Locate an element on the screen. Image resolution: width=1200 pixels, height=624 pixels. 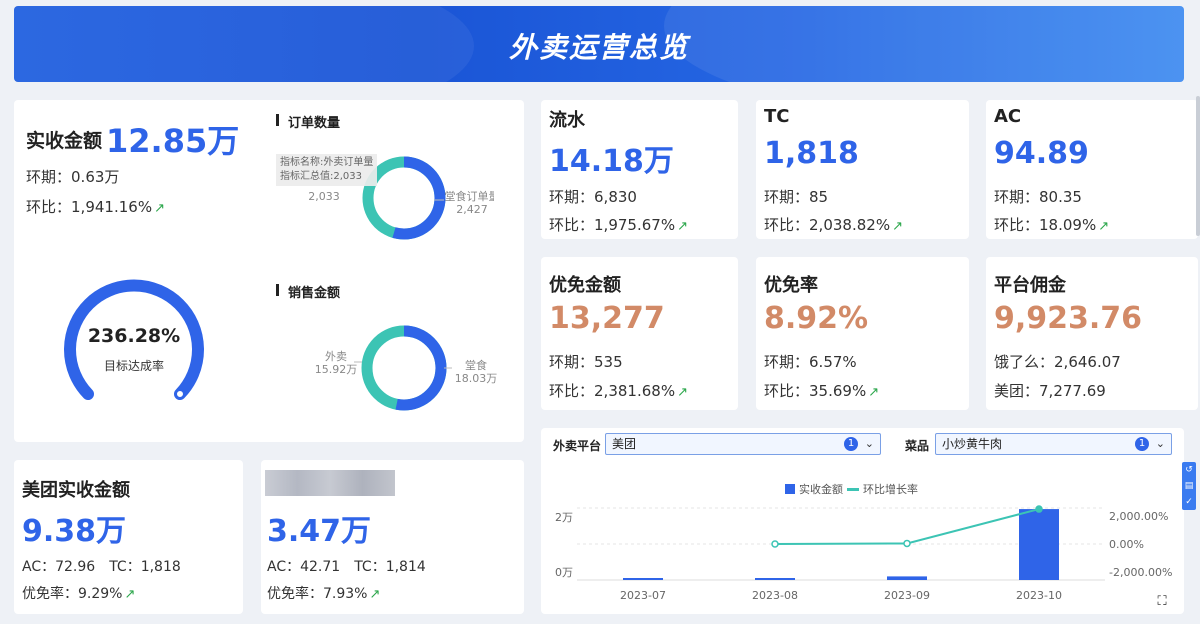
main-revenue-value: 12.85万 is located at coordinates (173, 141).